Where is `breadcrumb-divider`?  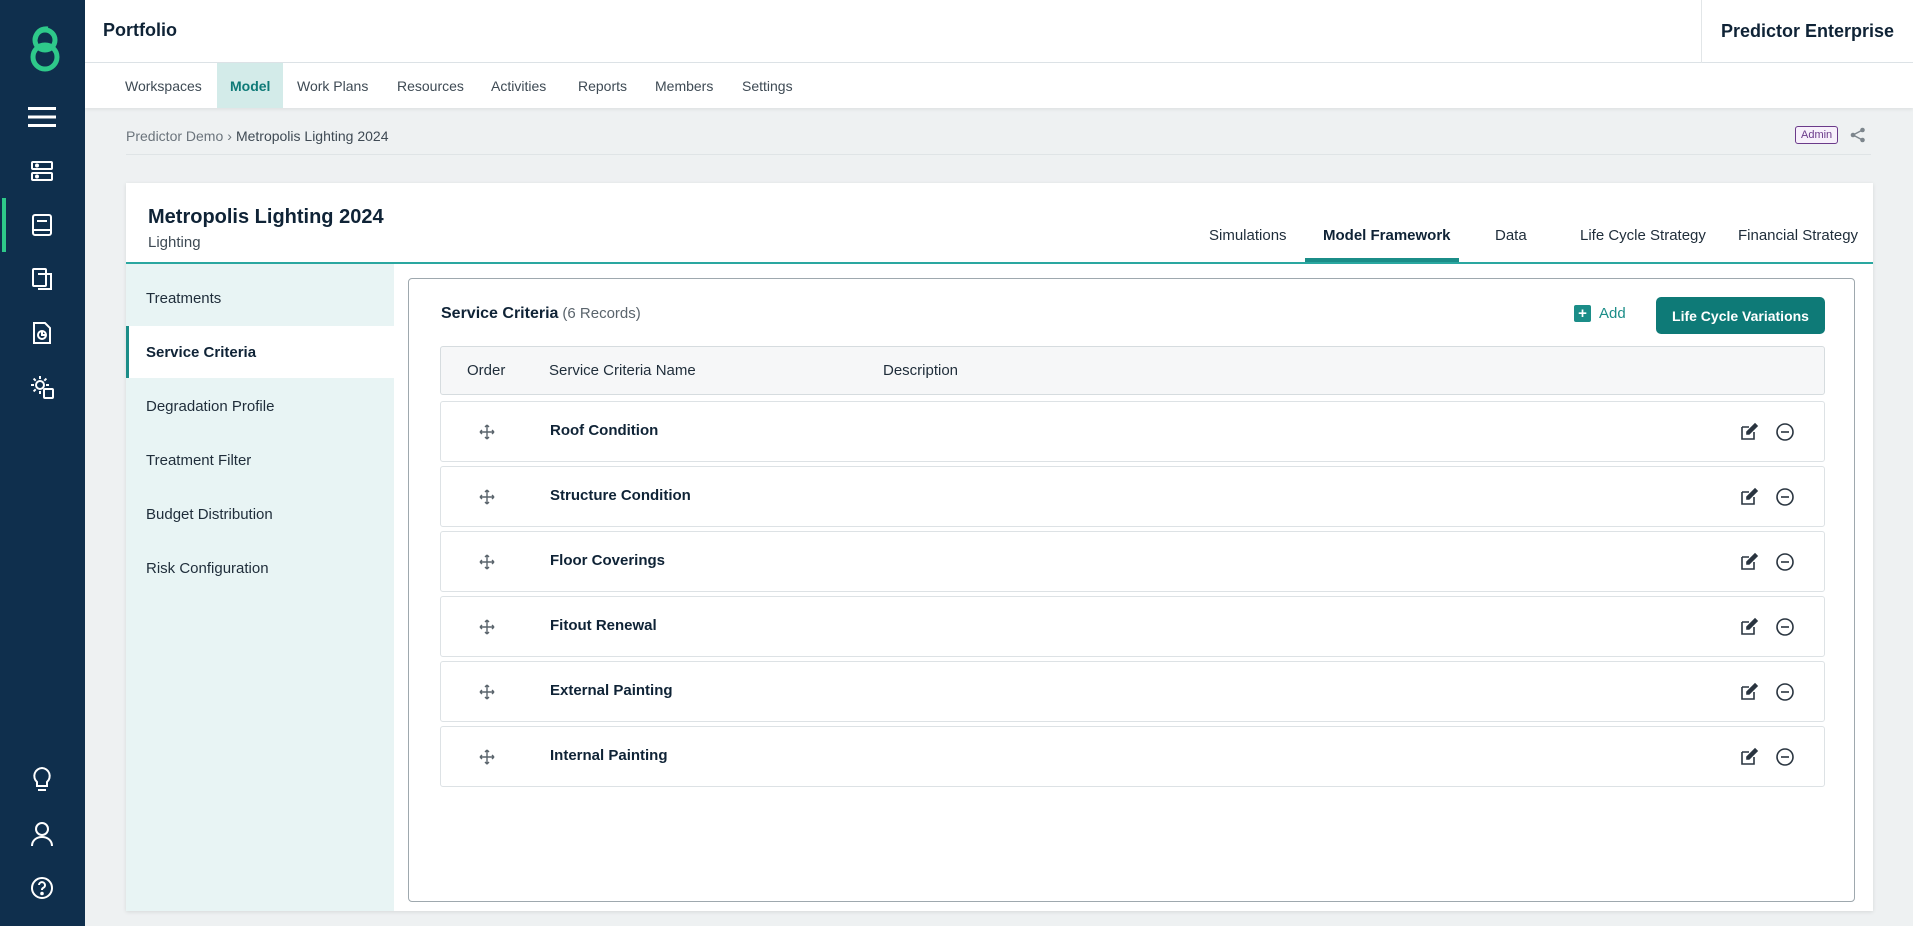
breadcrumb-divider is located at coordinates (998, 154).